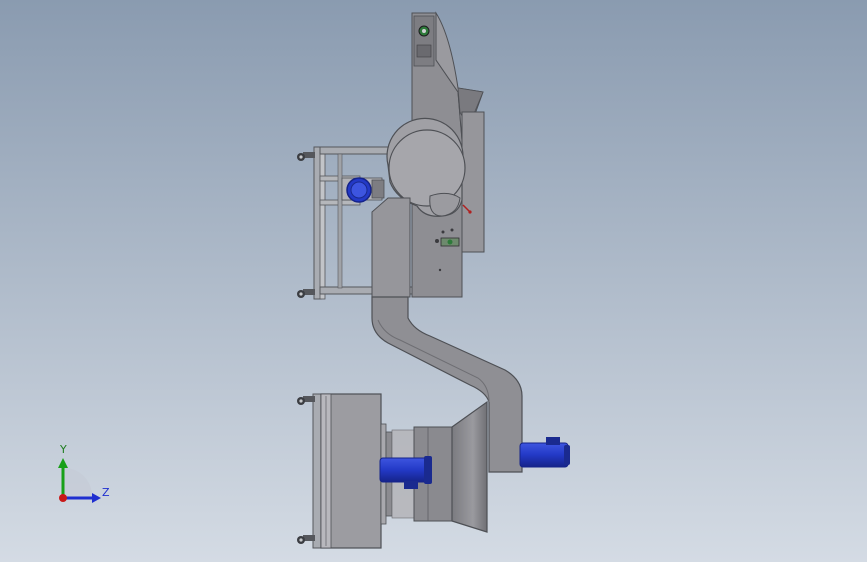 The image size is (867, 562). I want to click on pressure-gauge-icon, so click(363, 190).